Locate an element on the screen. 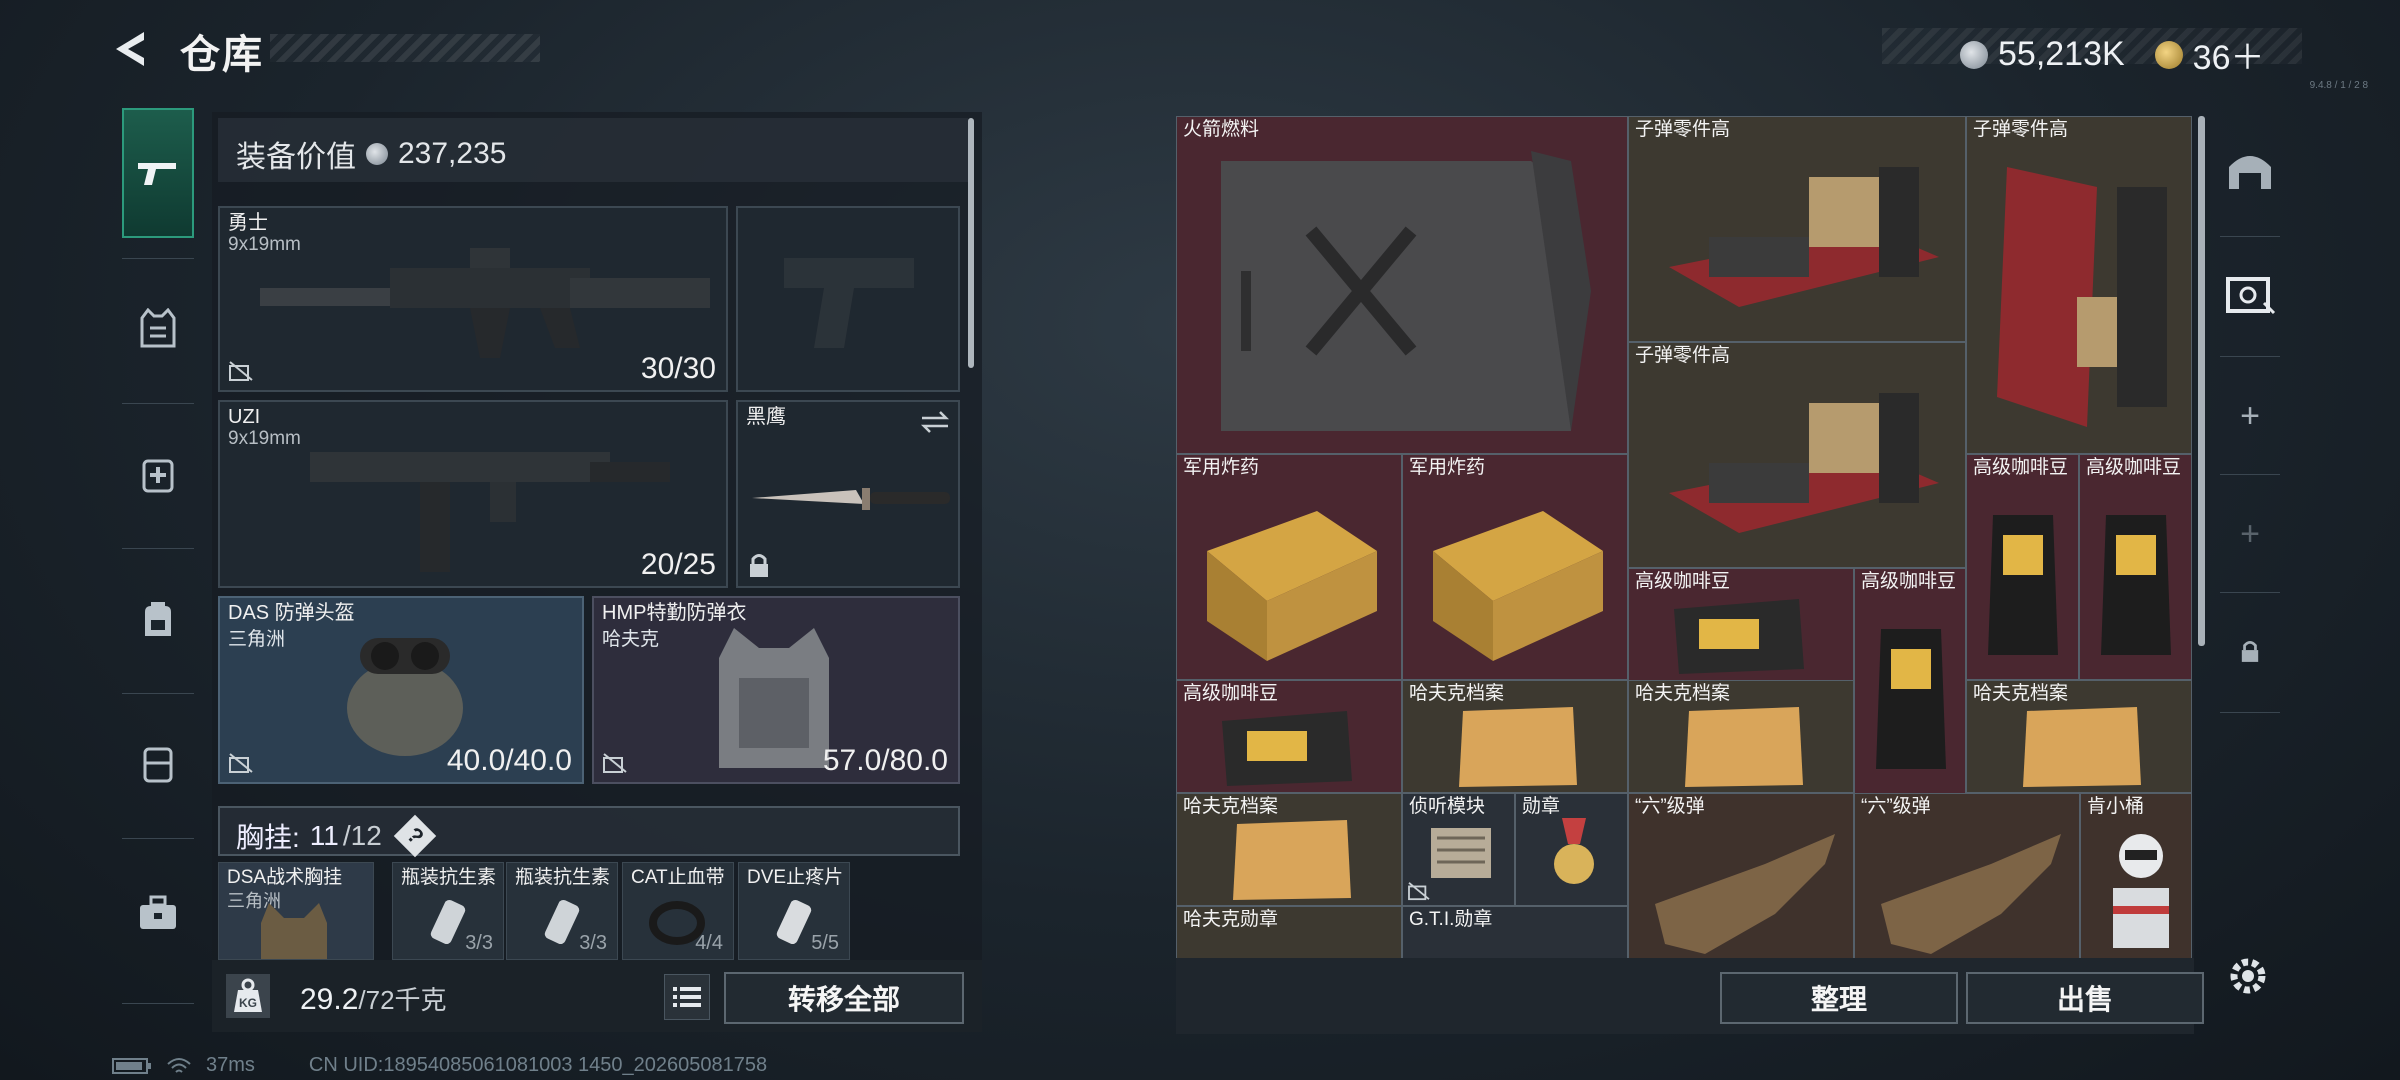  primary-weapon-slot: 勇士 9x19mm 30/30 is located at coordinates (473, 299).